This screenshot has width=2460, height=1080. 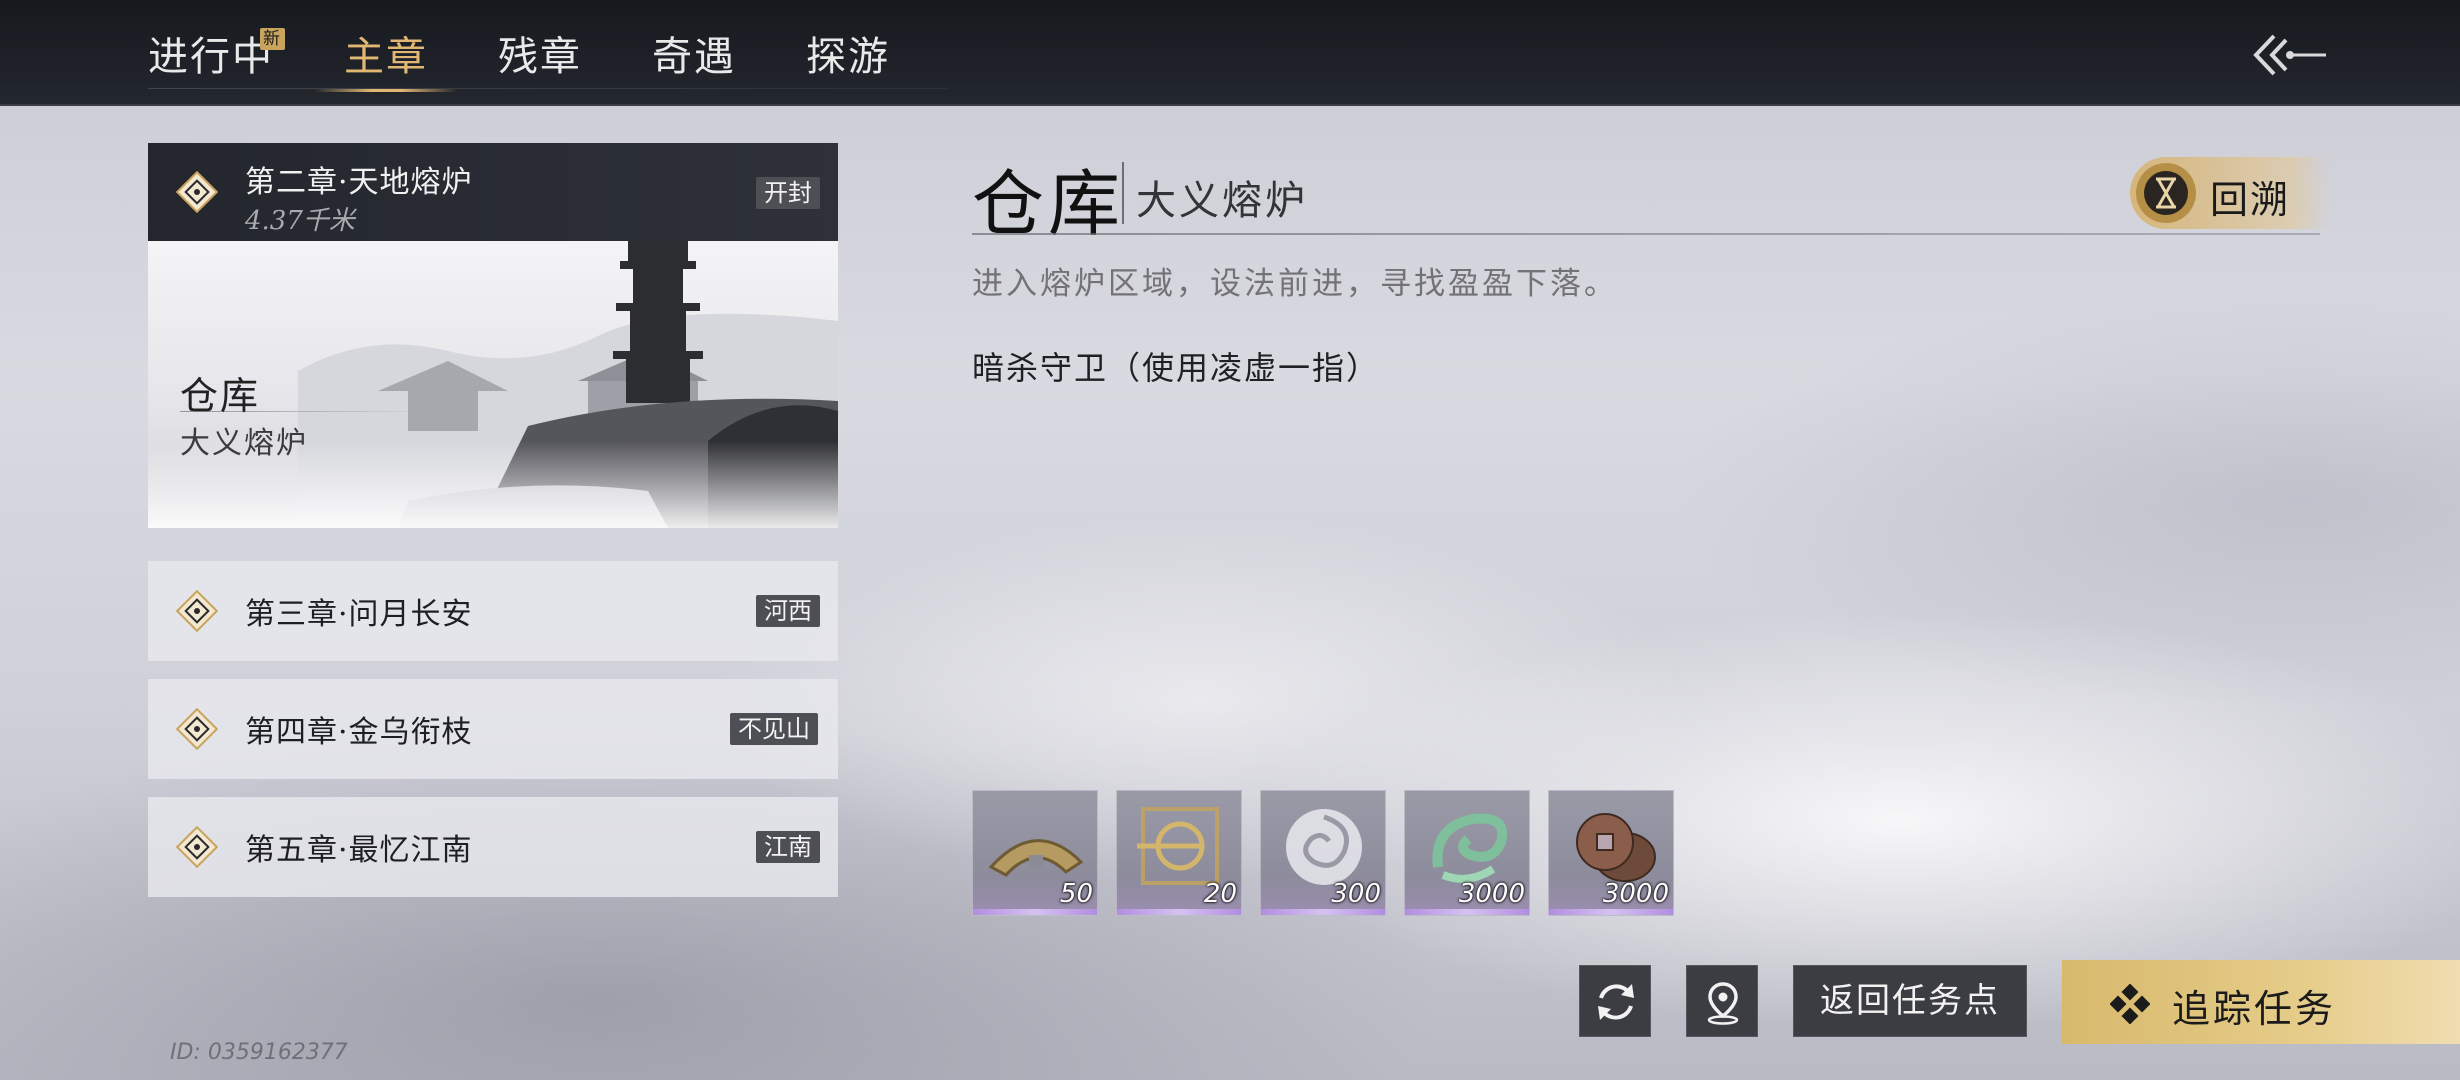 I want to click on tab-in-progress: 进行中 新, so click(x=216, y=53).